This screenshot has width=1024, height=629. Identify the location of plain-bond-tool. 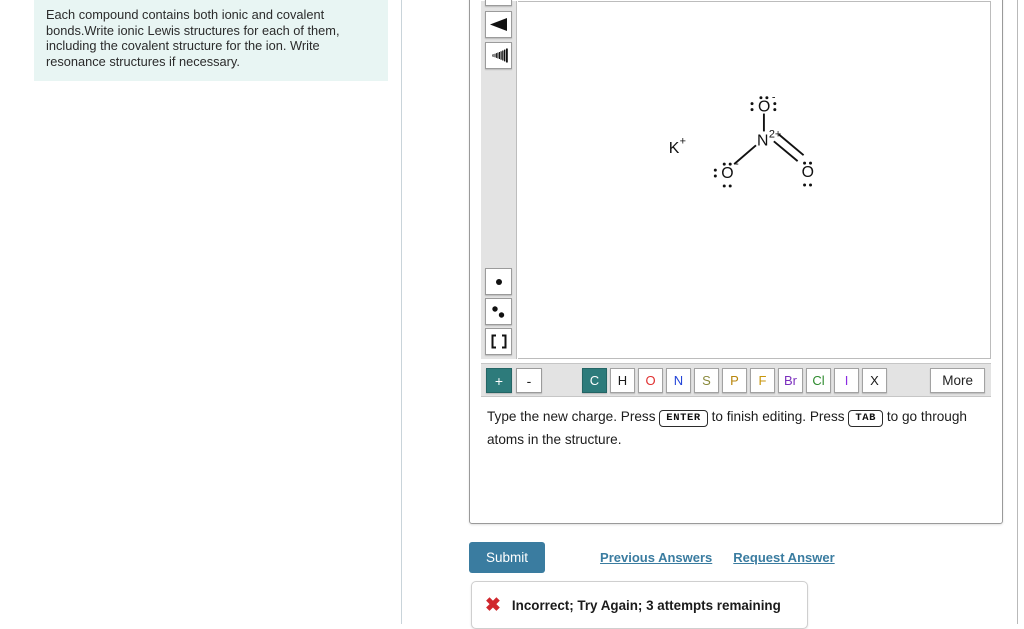
(498, 3).